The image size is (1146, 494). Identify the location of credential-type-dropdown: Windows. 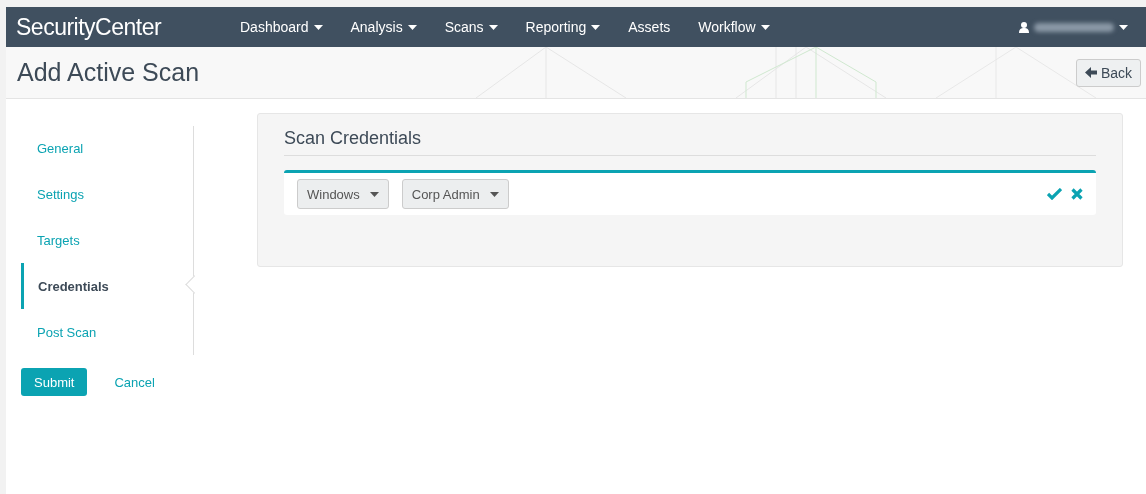
(343, 194).